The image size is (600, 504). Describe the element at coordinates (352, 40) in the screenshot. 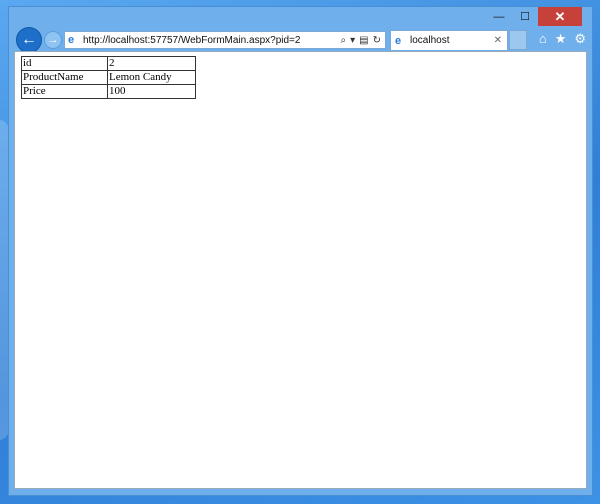

I see `chevron-down-icon: ▾` at that location.